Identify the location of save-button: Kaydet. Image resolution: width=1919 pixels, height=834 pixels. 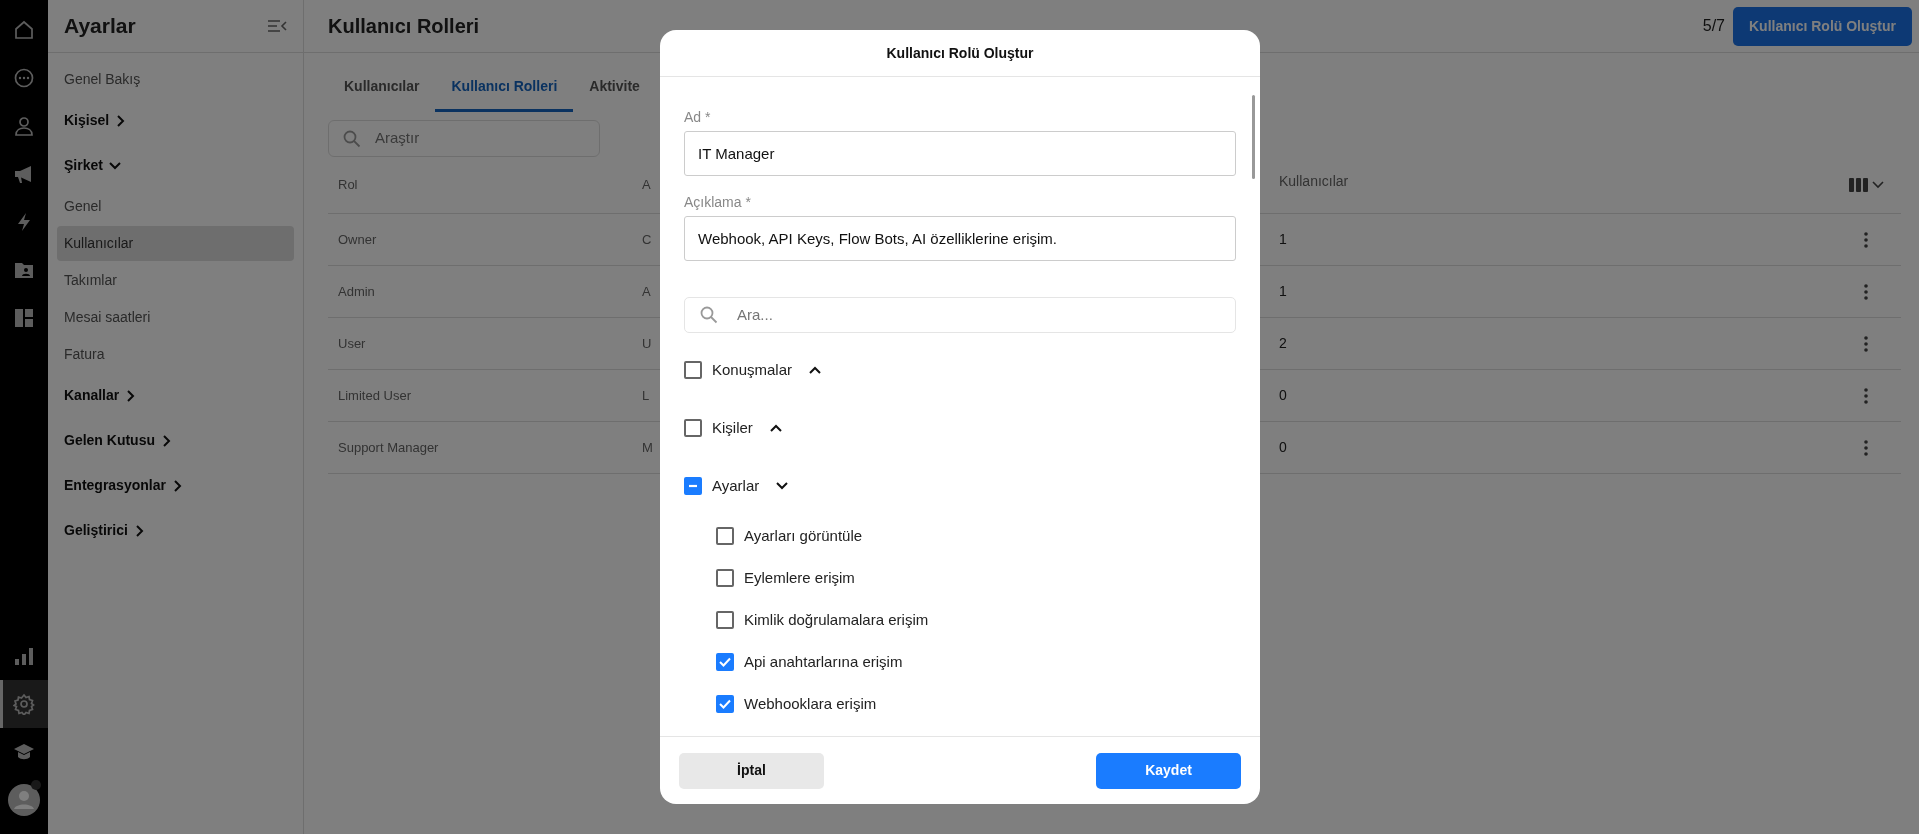
(1168, 770).